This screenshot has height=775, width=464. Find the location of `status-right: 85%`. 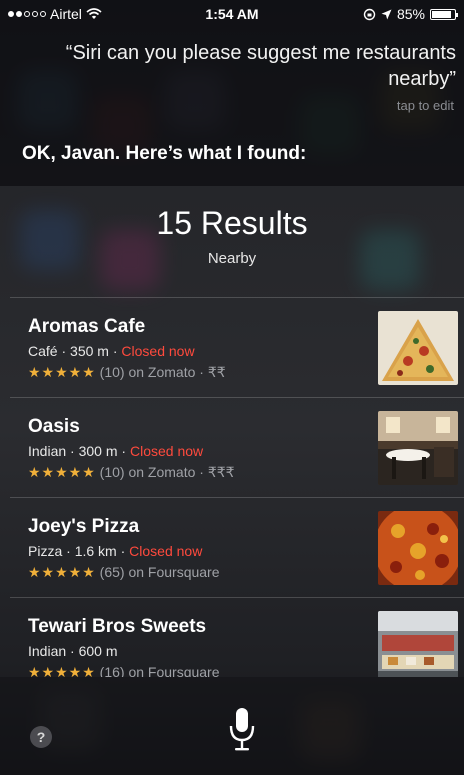

status-right: 85% is located at coordinates (410, 14).